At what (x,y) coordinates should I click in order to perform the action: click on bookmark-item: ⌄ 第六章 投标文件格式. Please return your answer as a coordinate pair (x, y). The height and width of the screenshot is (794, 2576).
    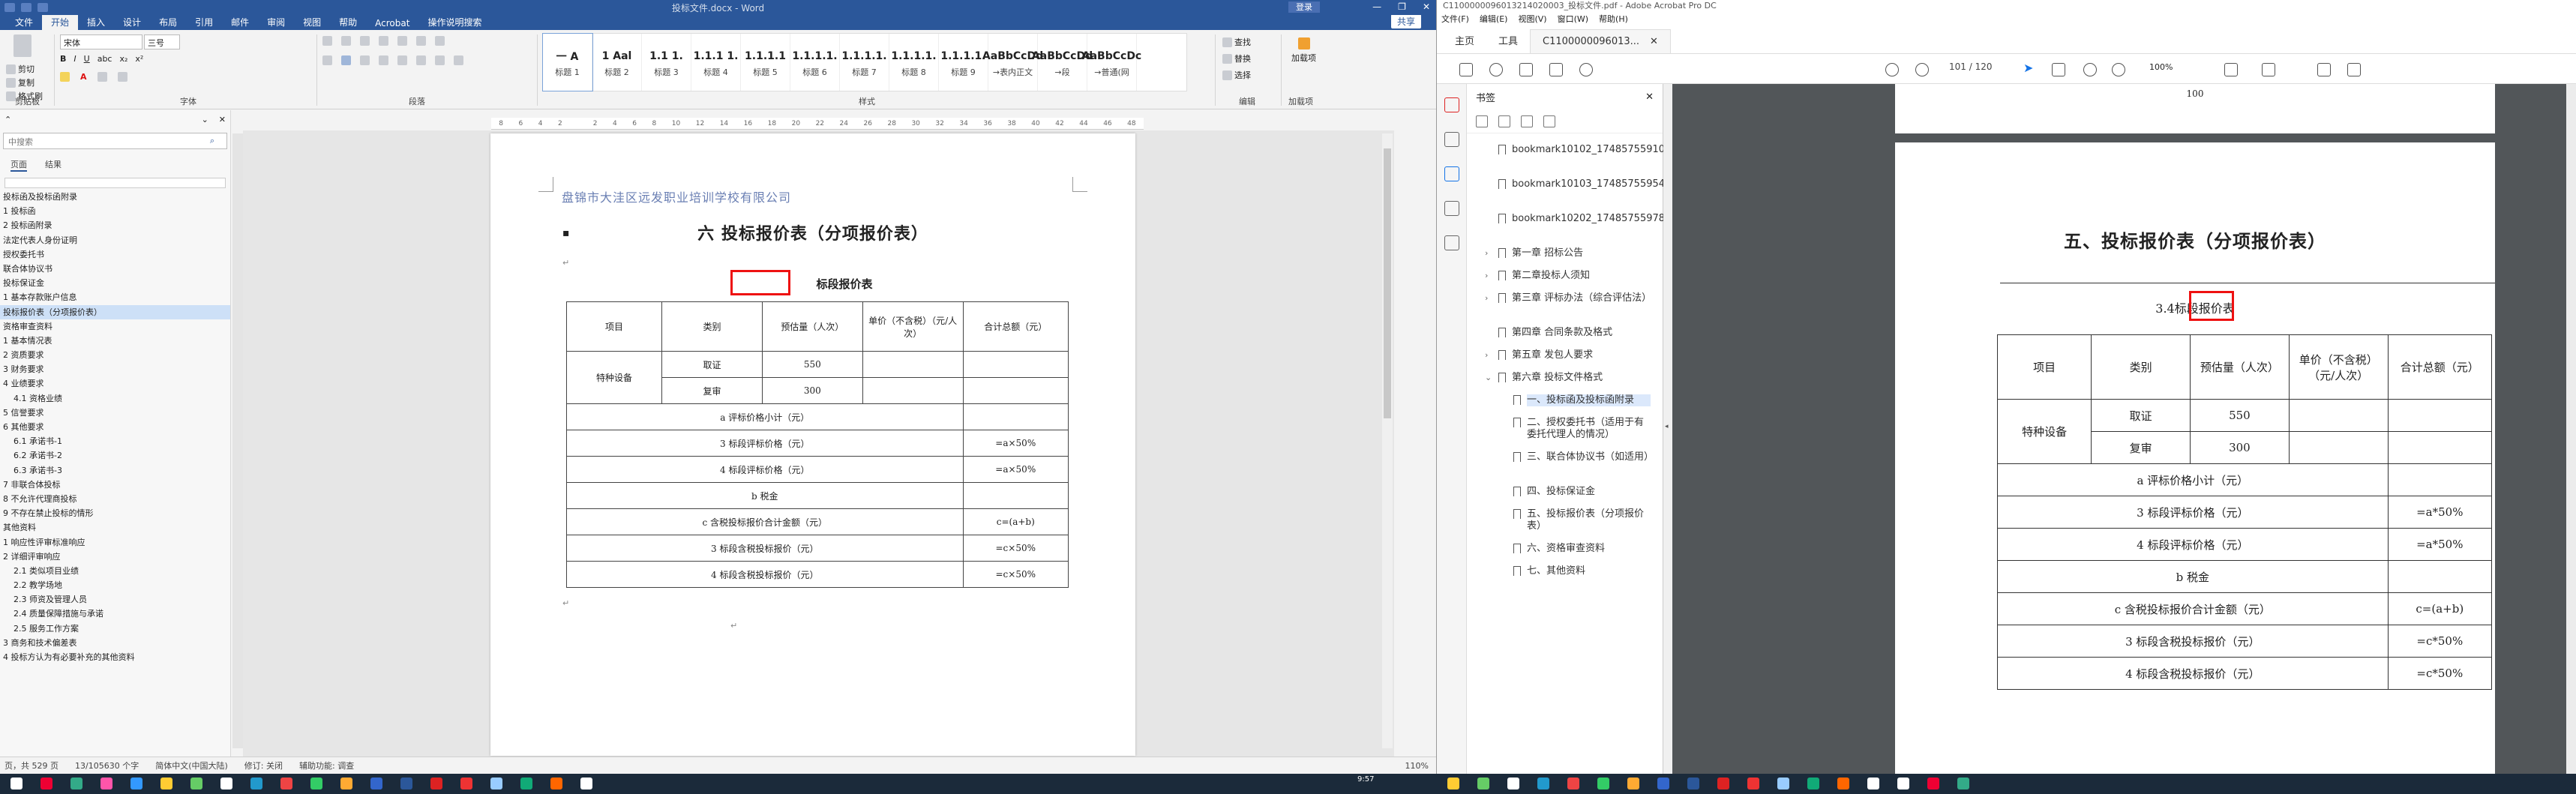
    Looking at the image, I should click on (1566, 378).